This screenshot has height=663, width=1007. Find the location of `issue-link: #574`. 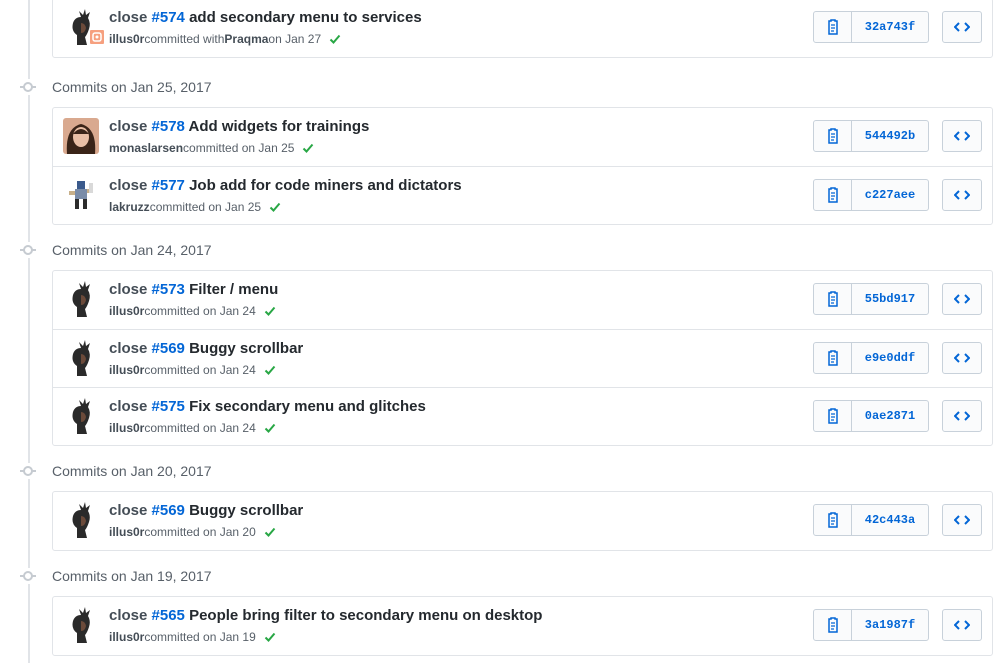

issue-link: #574 is located at coordinates (168, 17).